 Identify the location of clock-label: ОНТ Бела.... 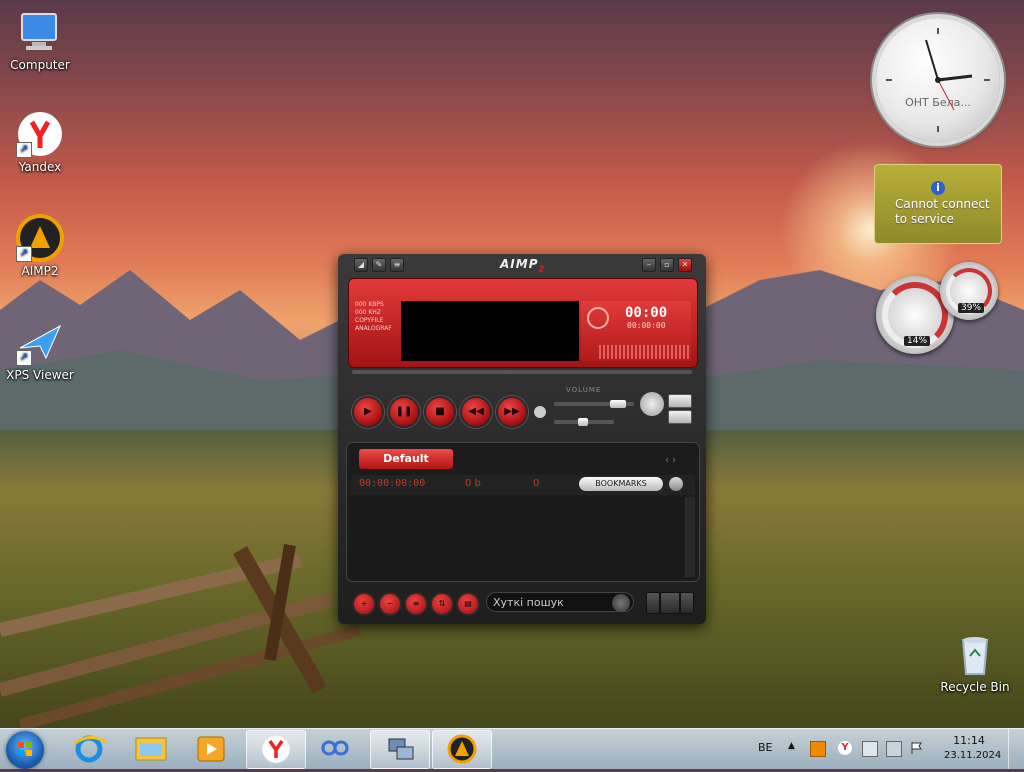
(938, 102).